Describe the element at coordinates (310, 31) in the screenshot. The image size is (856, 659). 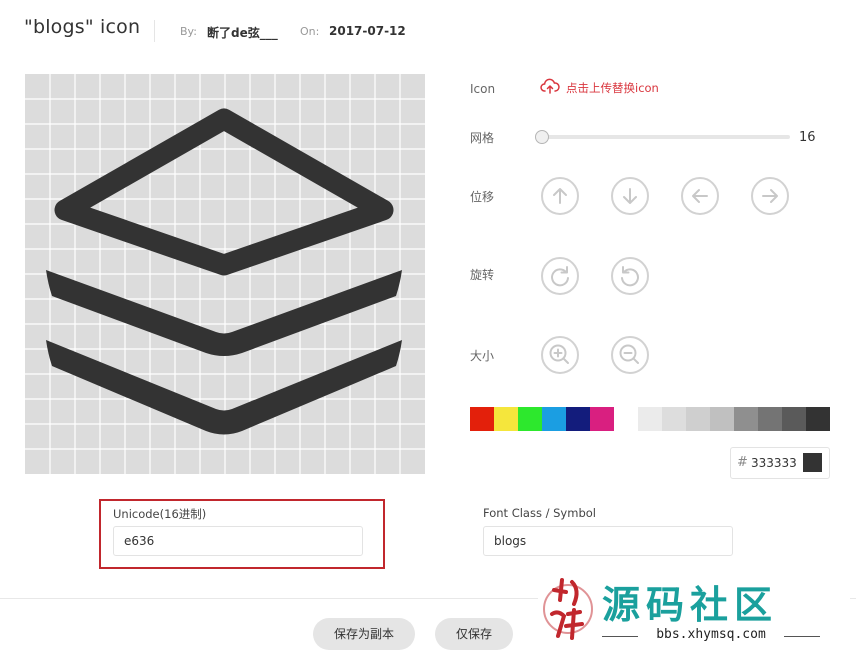
I see `date-label: On:` at that location.